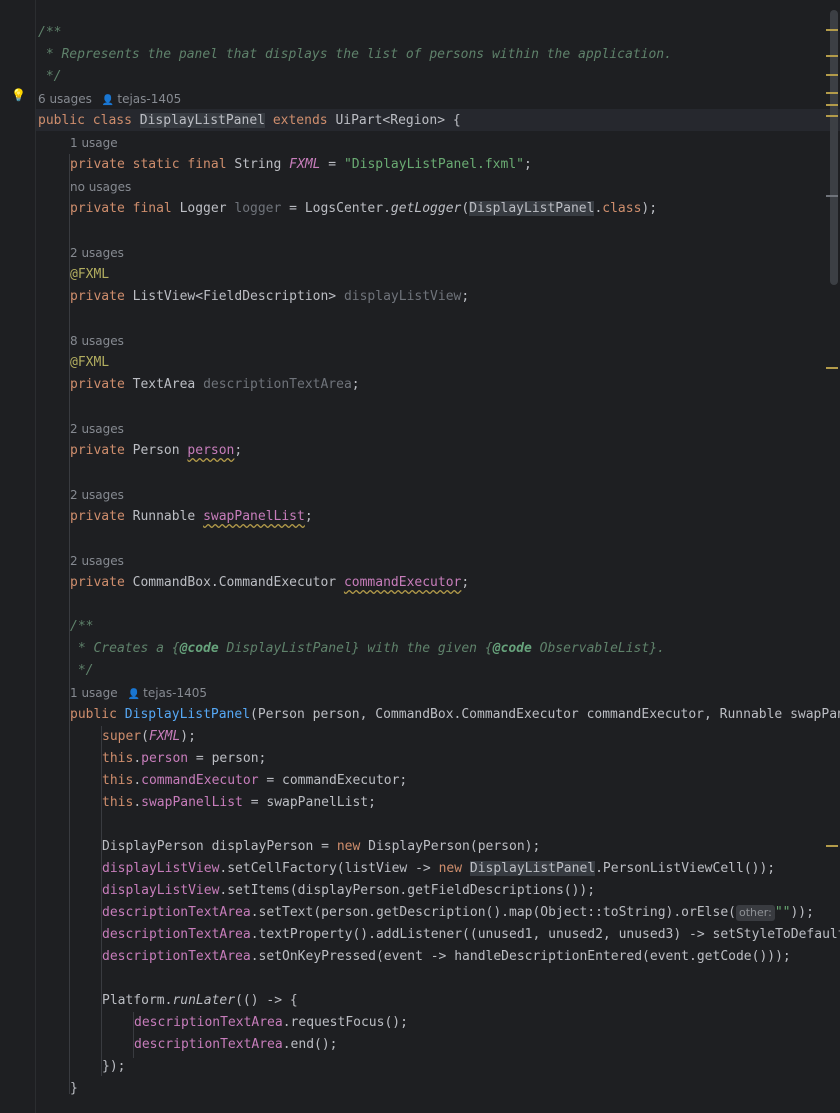 The width and height of the screenshot is (840, 1113). I want to click on usage-hint: 8 usages, so click(97, 341).